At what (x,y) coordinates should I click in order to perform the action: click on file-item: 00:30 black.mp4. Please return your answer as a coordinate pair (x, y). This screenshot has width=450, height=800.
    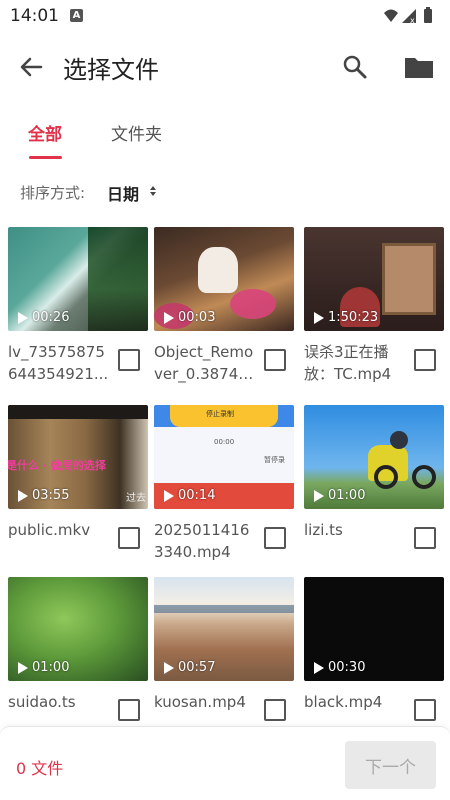
    Looking at the image, I should click on (375, 657).